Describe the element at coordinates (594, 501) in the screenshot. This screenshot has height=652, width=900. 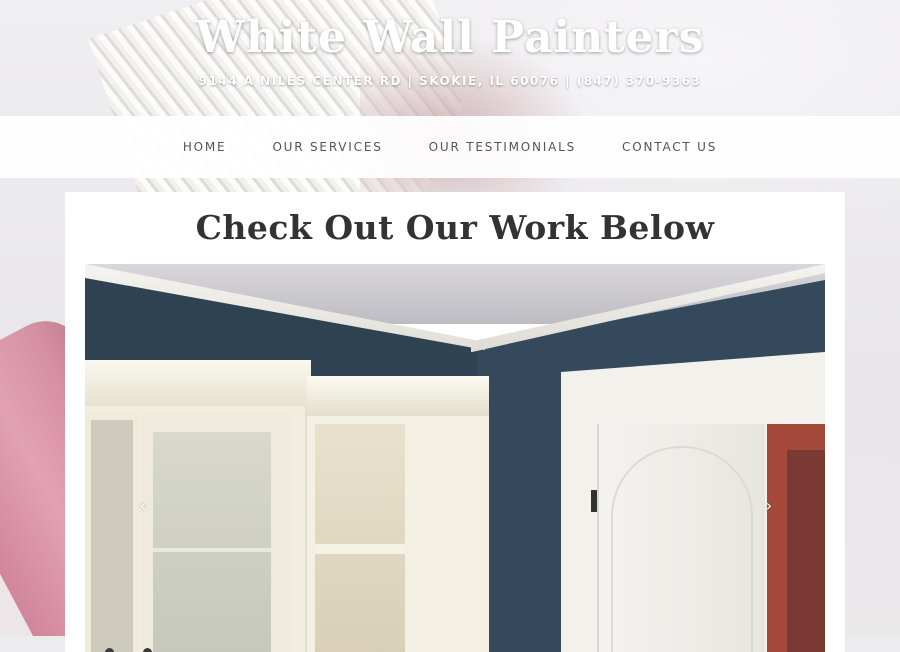
I see `door-handle` at that location.